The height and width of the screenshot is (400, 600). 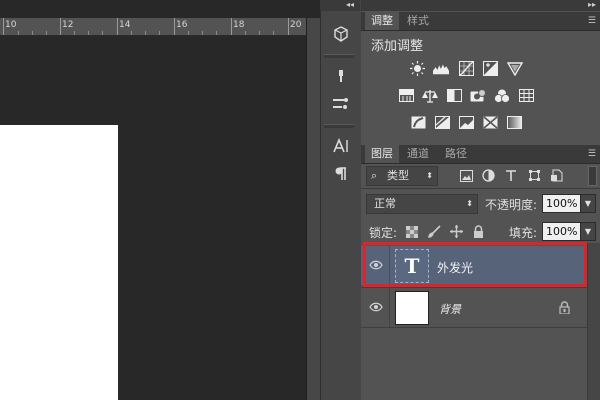 What do you see at coordinates (59, 262) in the screenshot?
I see `document-page` at bounding box center [59, 262].